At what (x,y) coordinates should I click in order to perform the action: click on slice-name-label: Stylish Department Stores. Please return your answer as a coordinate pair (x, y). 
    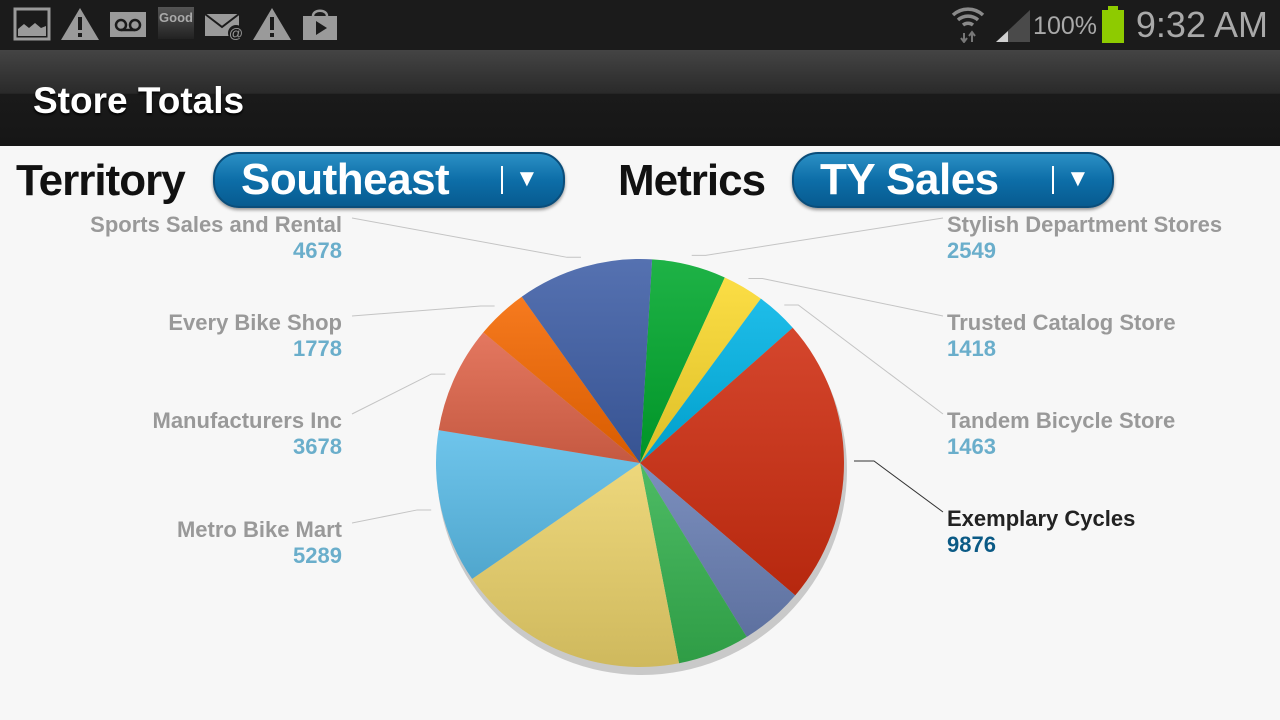
    Looking at the image, I should click on (1084, 224).